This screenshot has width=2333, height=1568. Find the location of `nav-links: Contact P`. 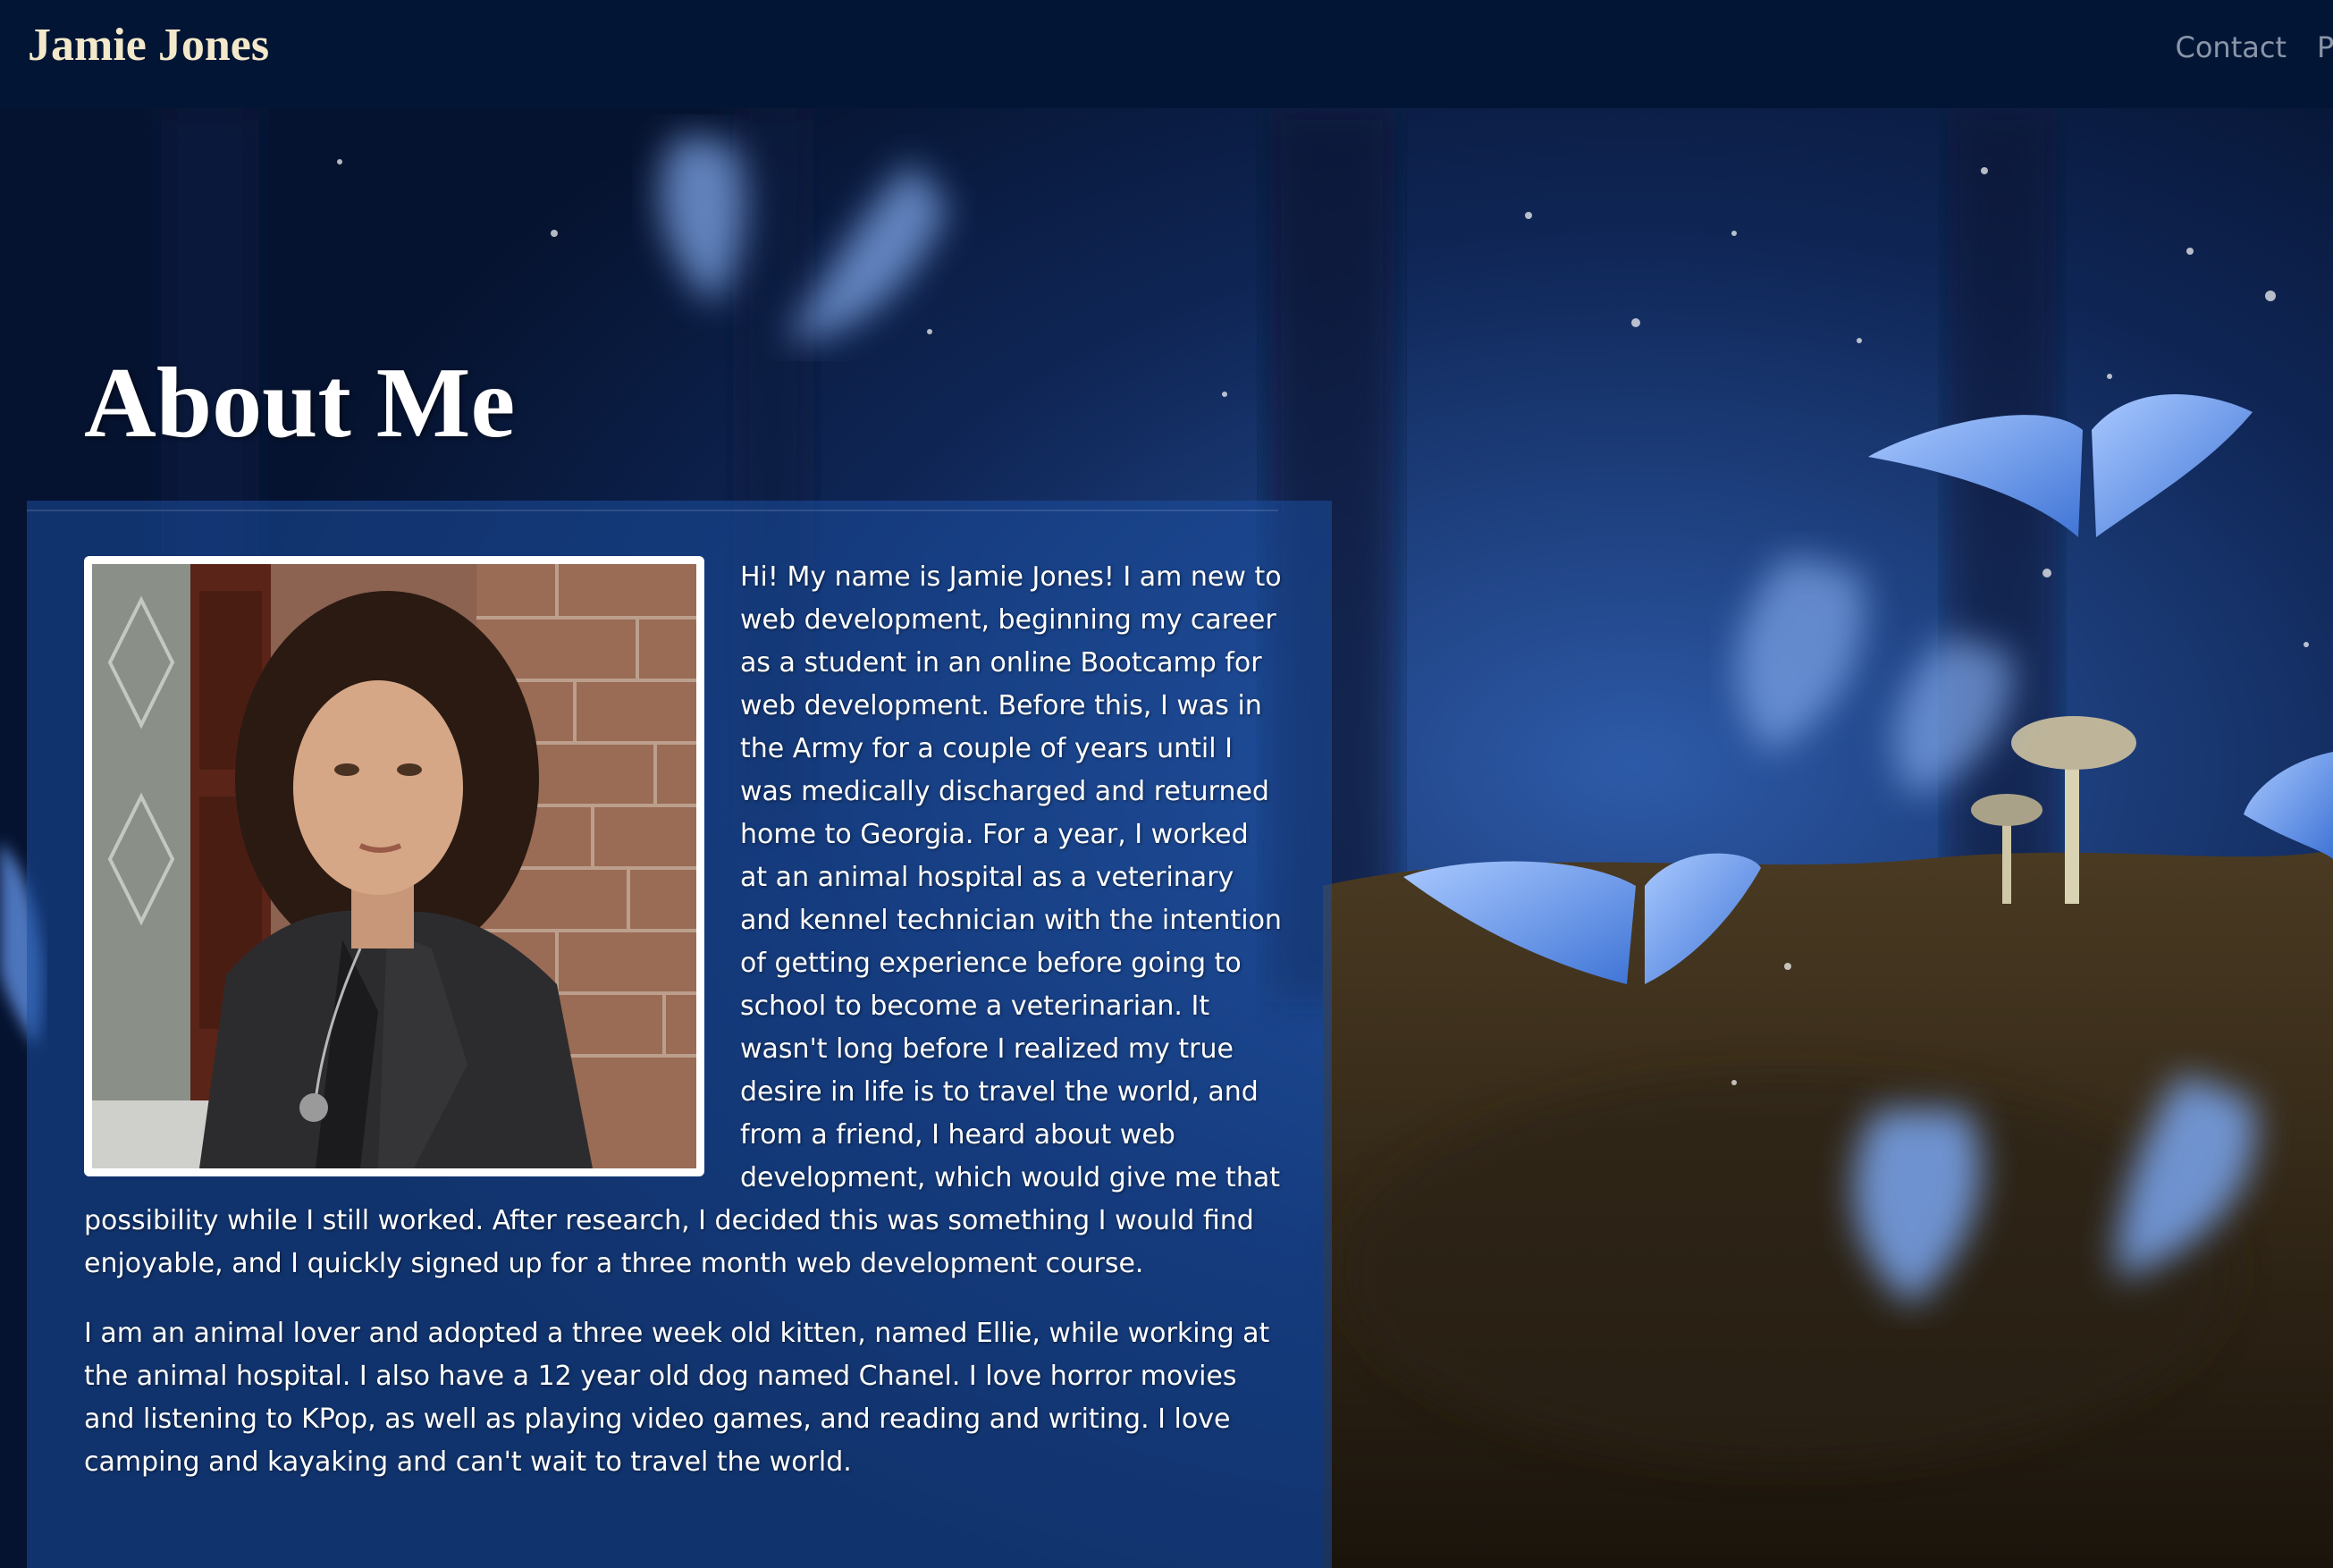

nav-links: Contact P is located at coordinates (2254, 47).